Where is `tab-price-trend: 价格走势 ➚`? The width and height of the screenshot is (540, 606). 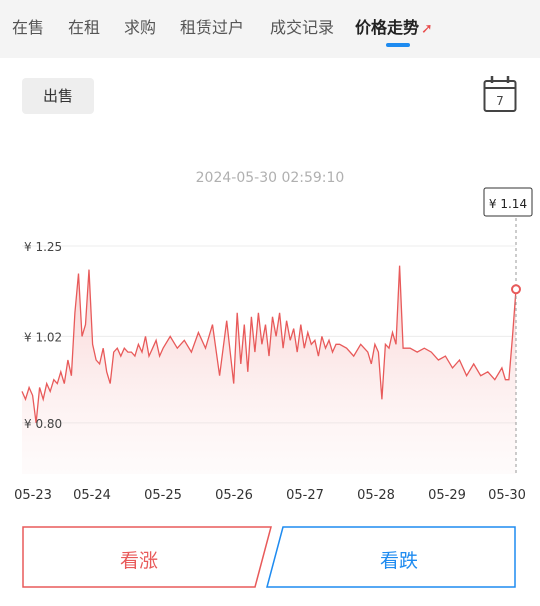 tab-price-trend: 价格走势 ➚ is located at coordinates (394, 26).